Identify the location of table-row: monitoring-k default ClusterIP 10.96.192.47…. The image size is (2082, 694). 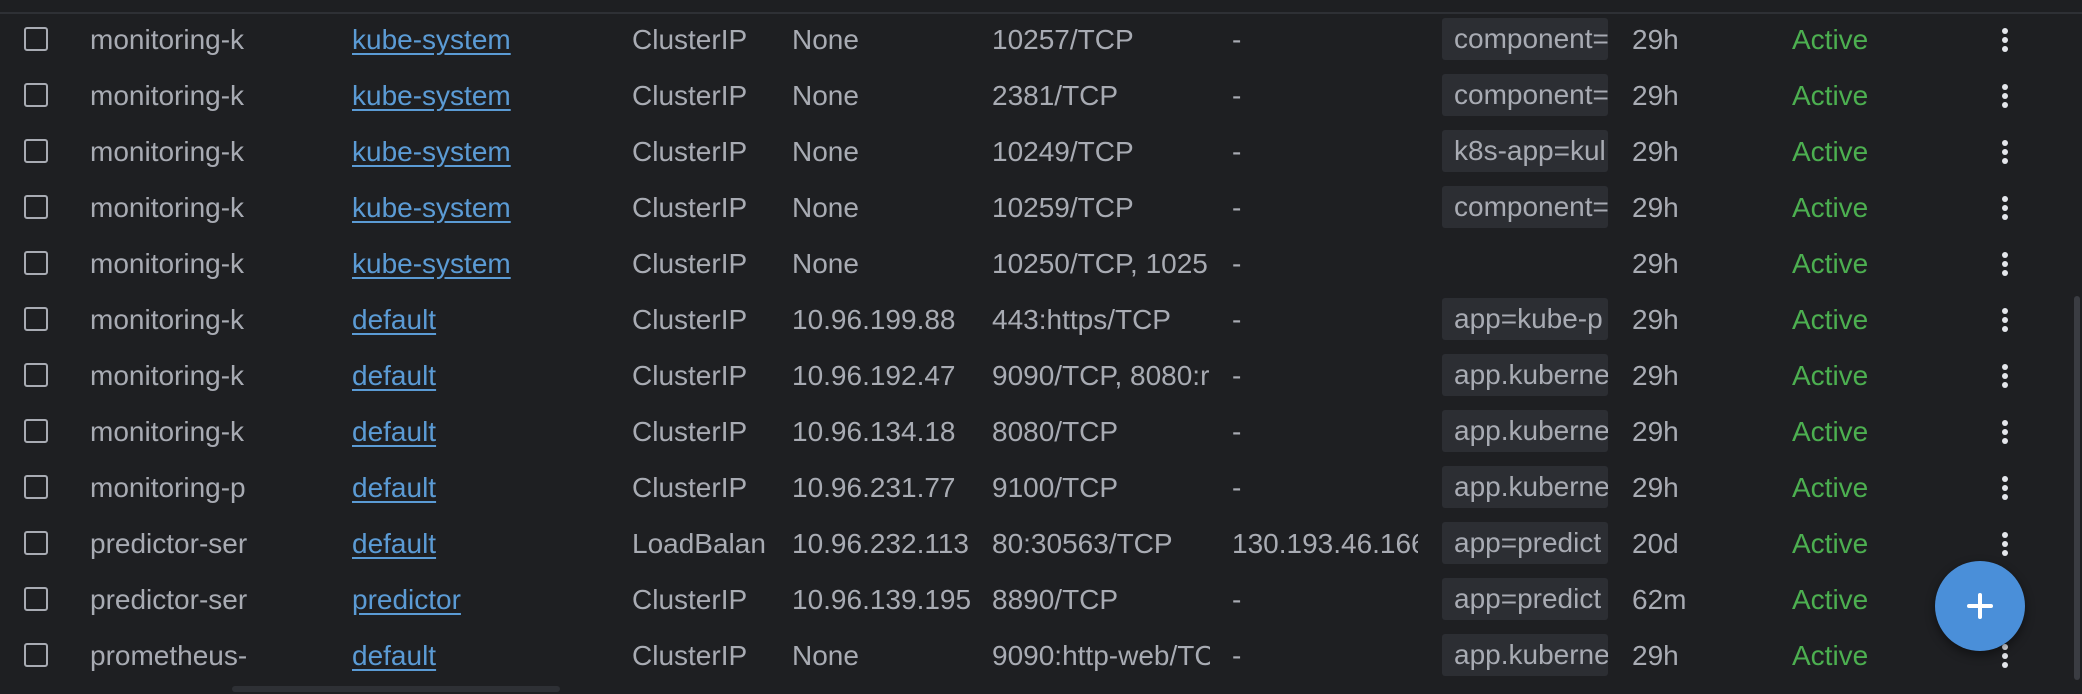
(1026, 376).